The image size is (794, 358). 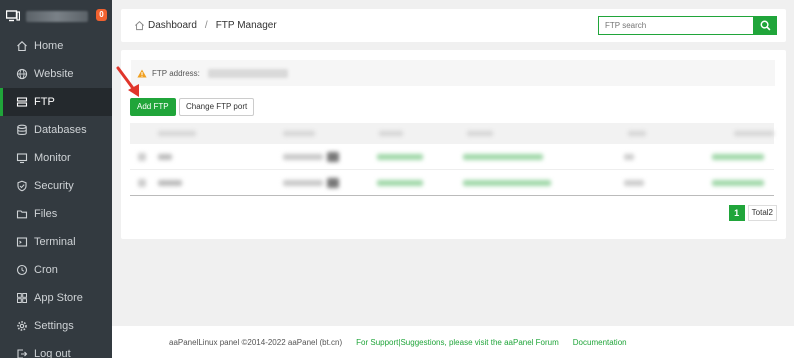 What do you see at coordinates (142, 73) in the screenshot?
I see `warning-icon` at bounding box center [142, 73].